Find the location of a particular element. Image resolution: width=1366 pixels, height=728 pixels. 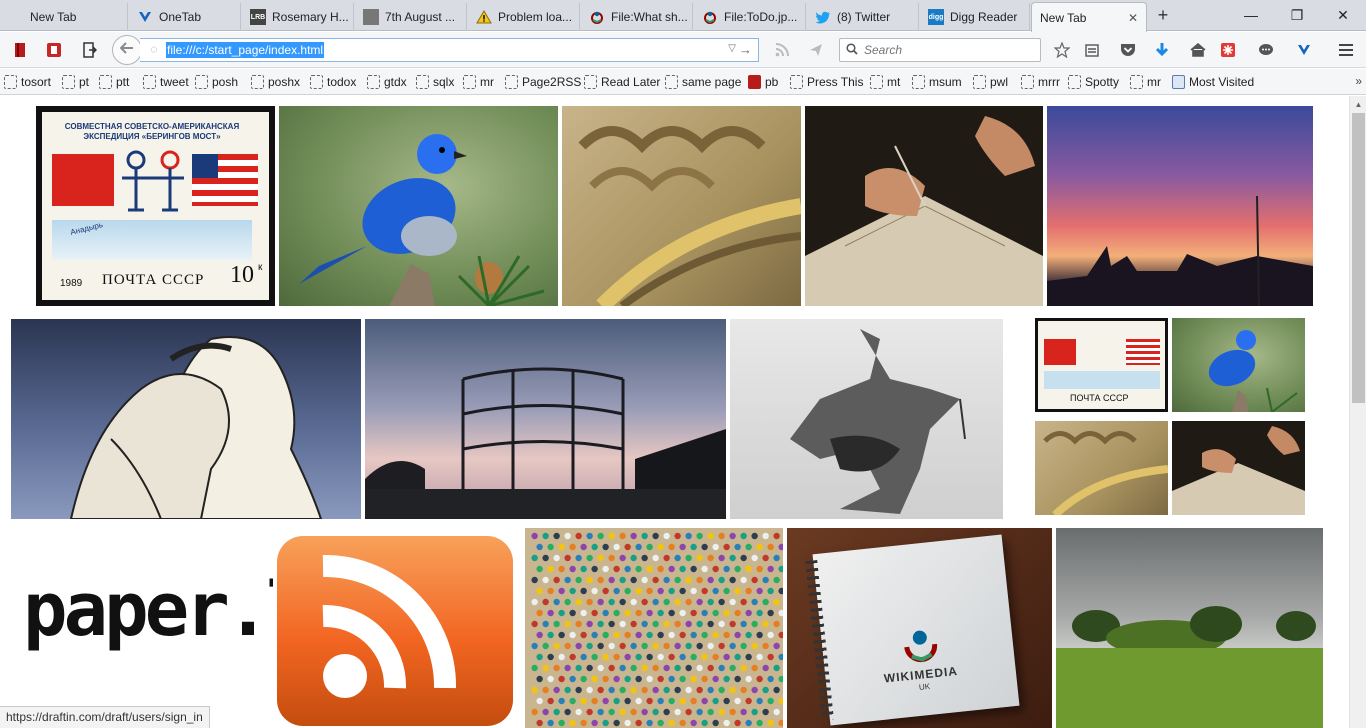

tab-label: (8) Twitter is located at coordinates (864, 17).